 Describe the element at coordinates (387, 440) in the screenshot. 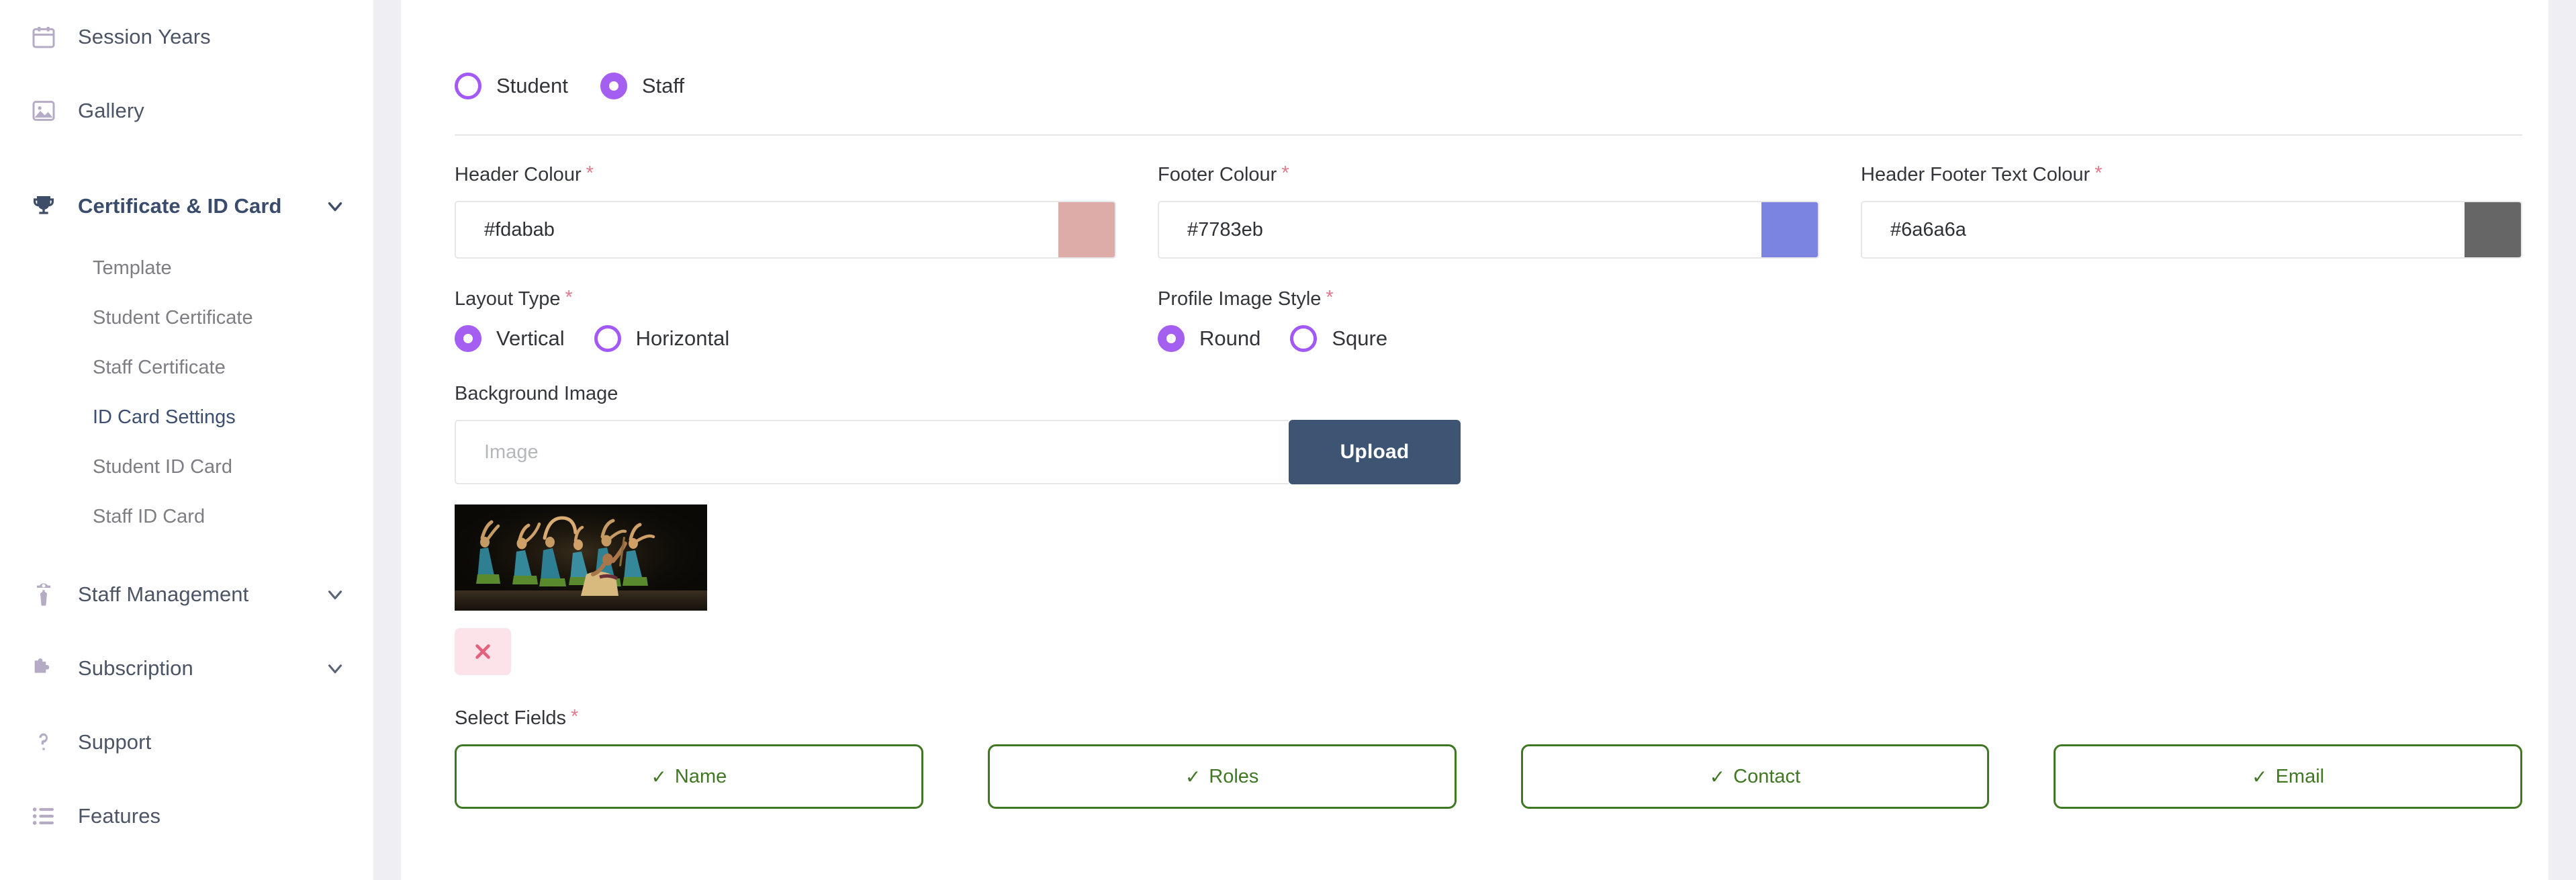

I see `sidebar-content-gutter` at that location.